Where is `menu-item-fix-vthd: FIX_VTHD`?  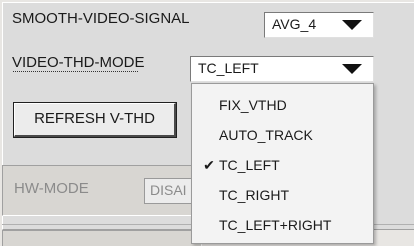 menu-item-fix-vthd: FIX_VTHD is located at coordinates (282, 105).